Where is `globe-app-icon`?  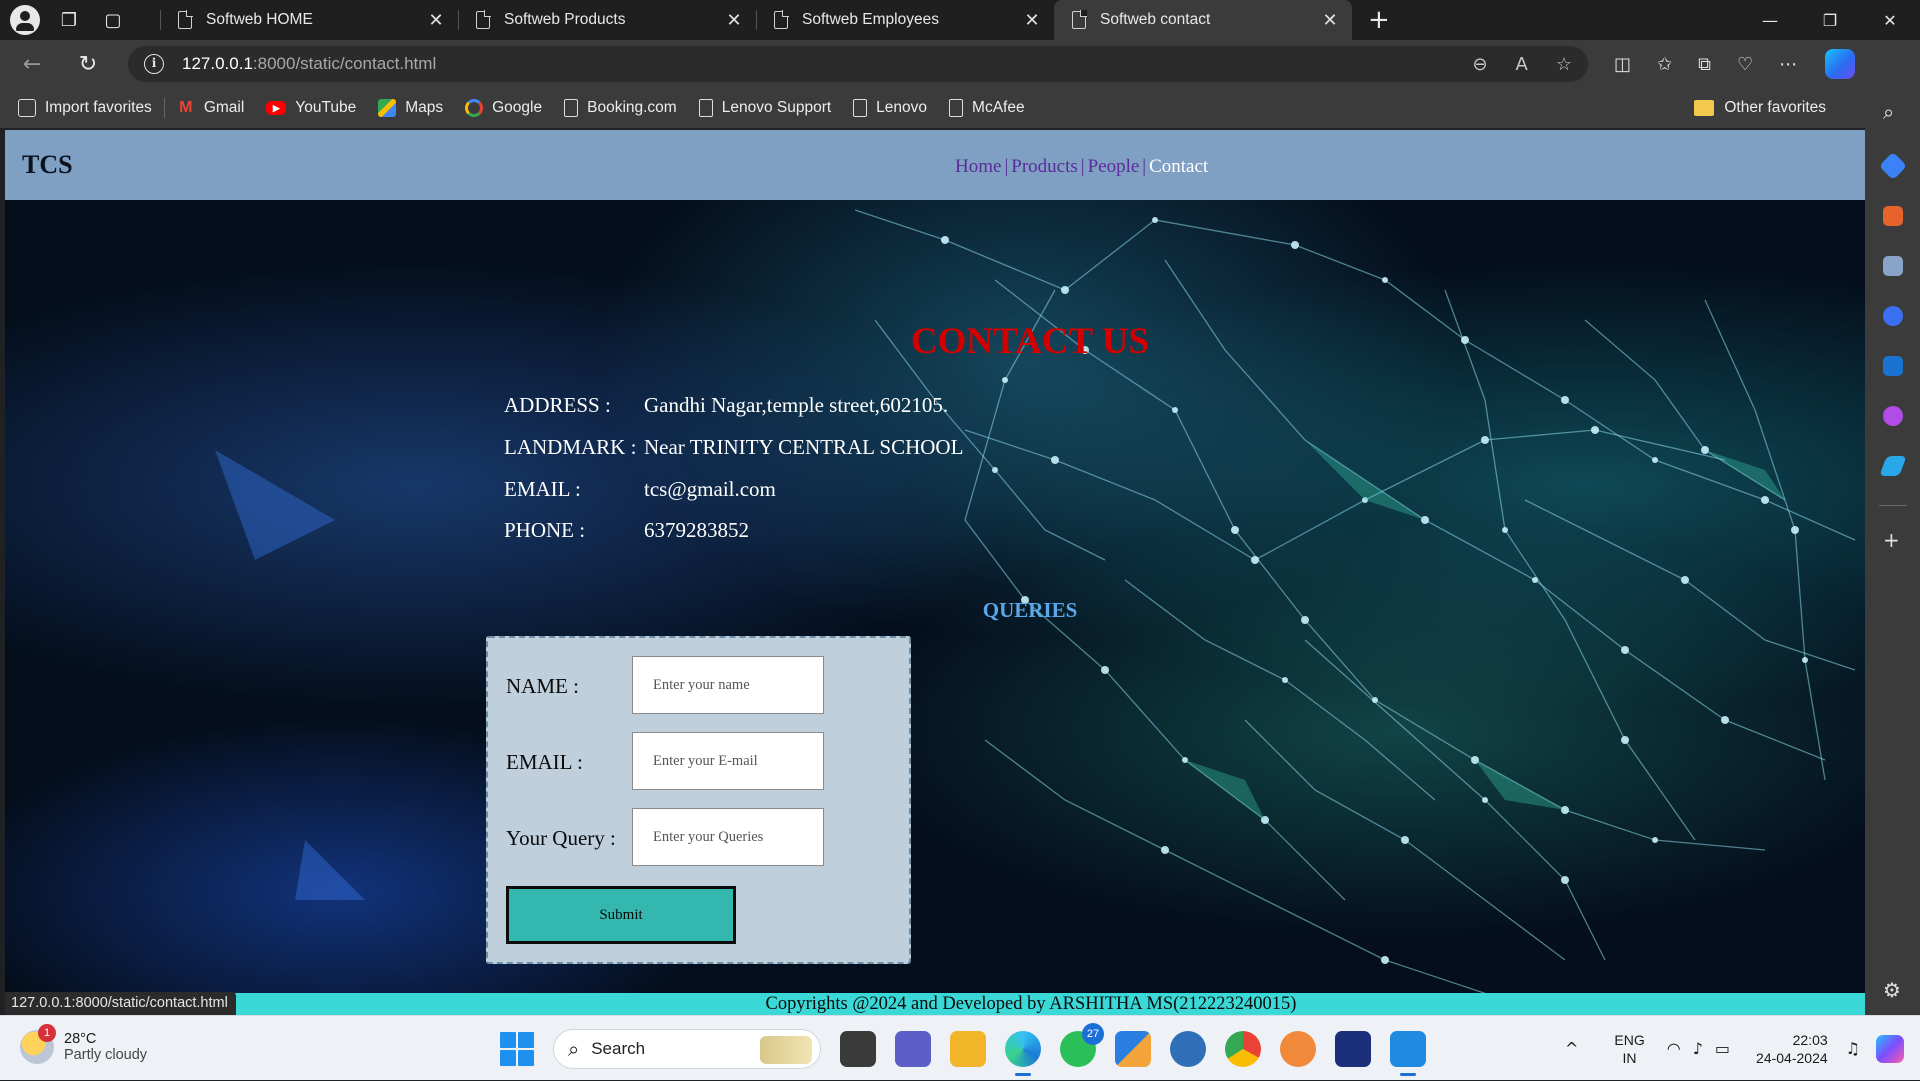
globe-app-icon is located at coordinates (1188, 1049).